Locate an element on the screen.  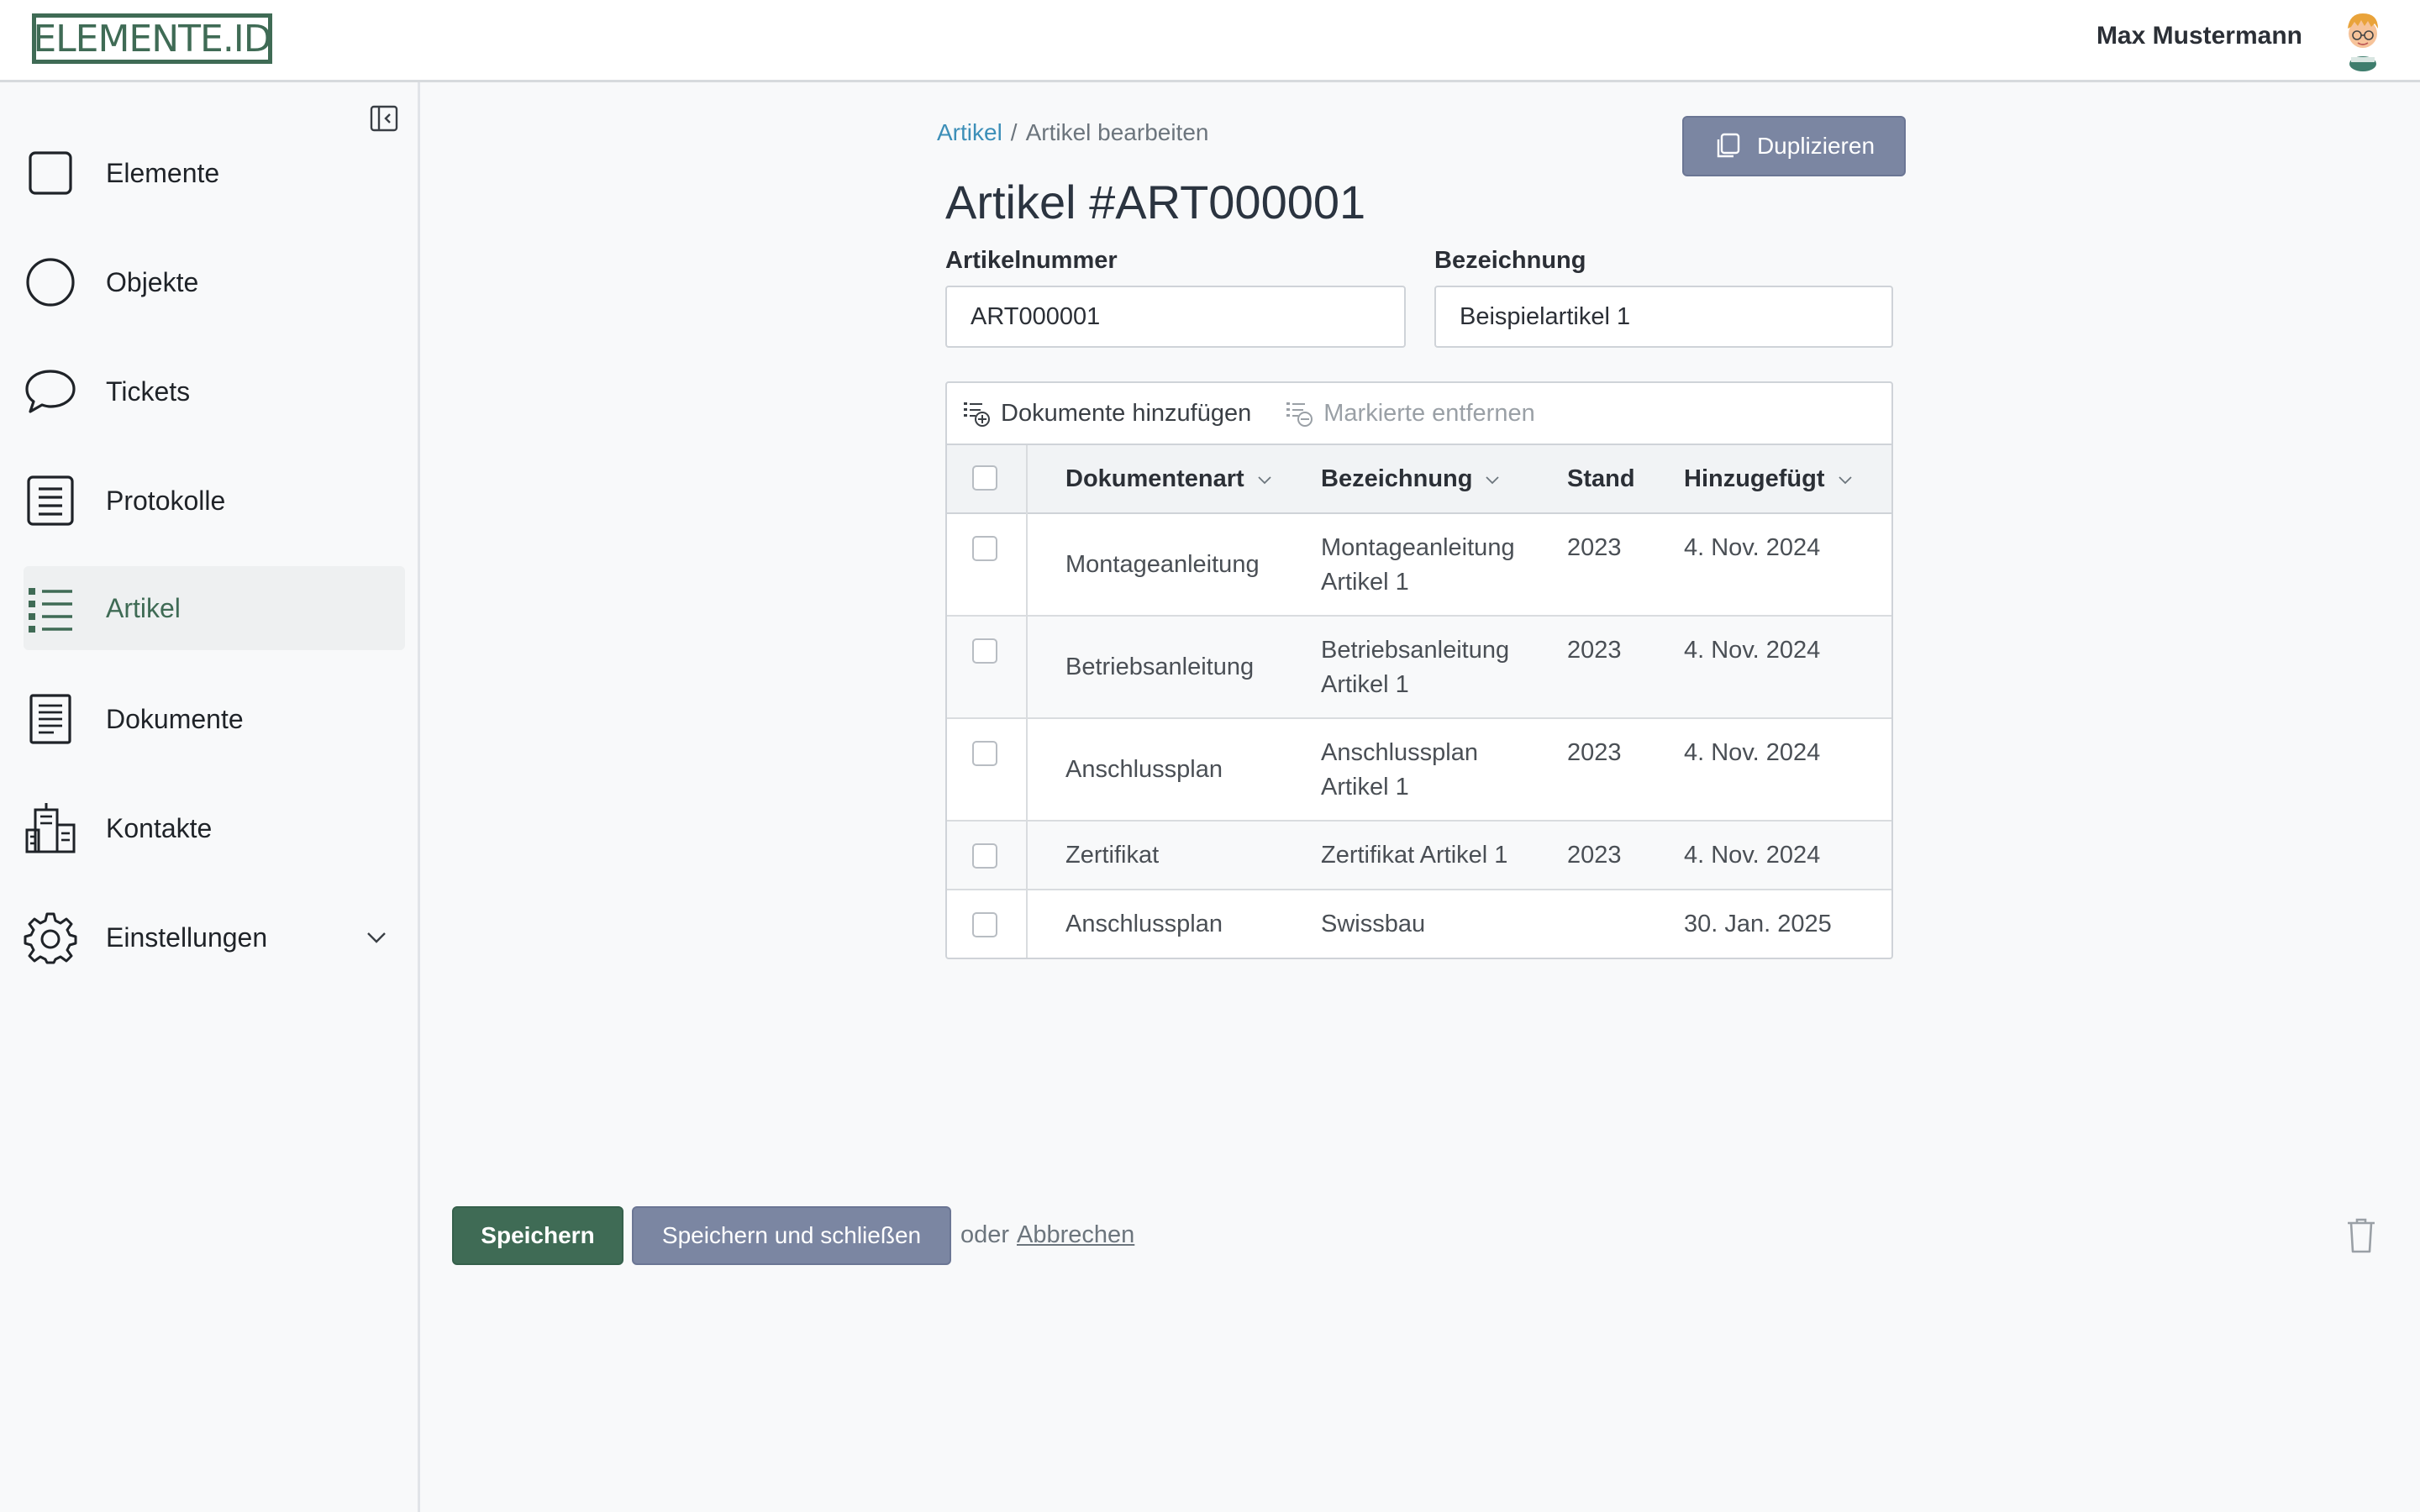
app-logo: ELEMENTE.ID is located at coordinates (152, 38).